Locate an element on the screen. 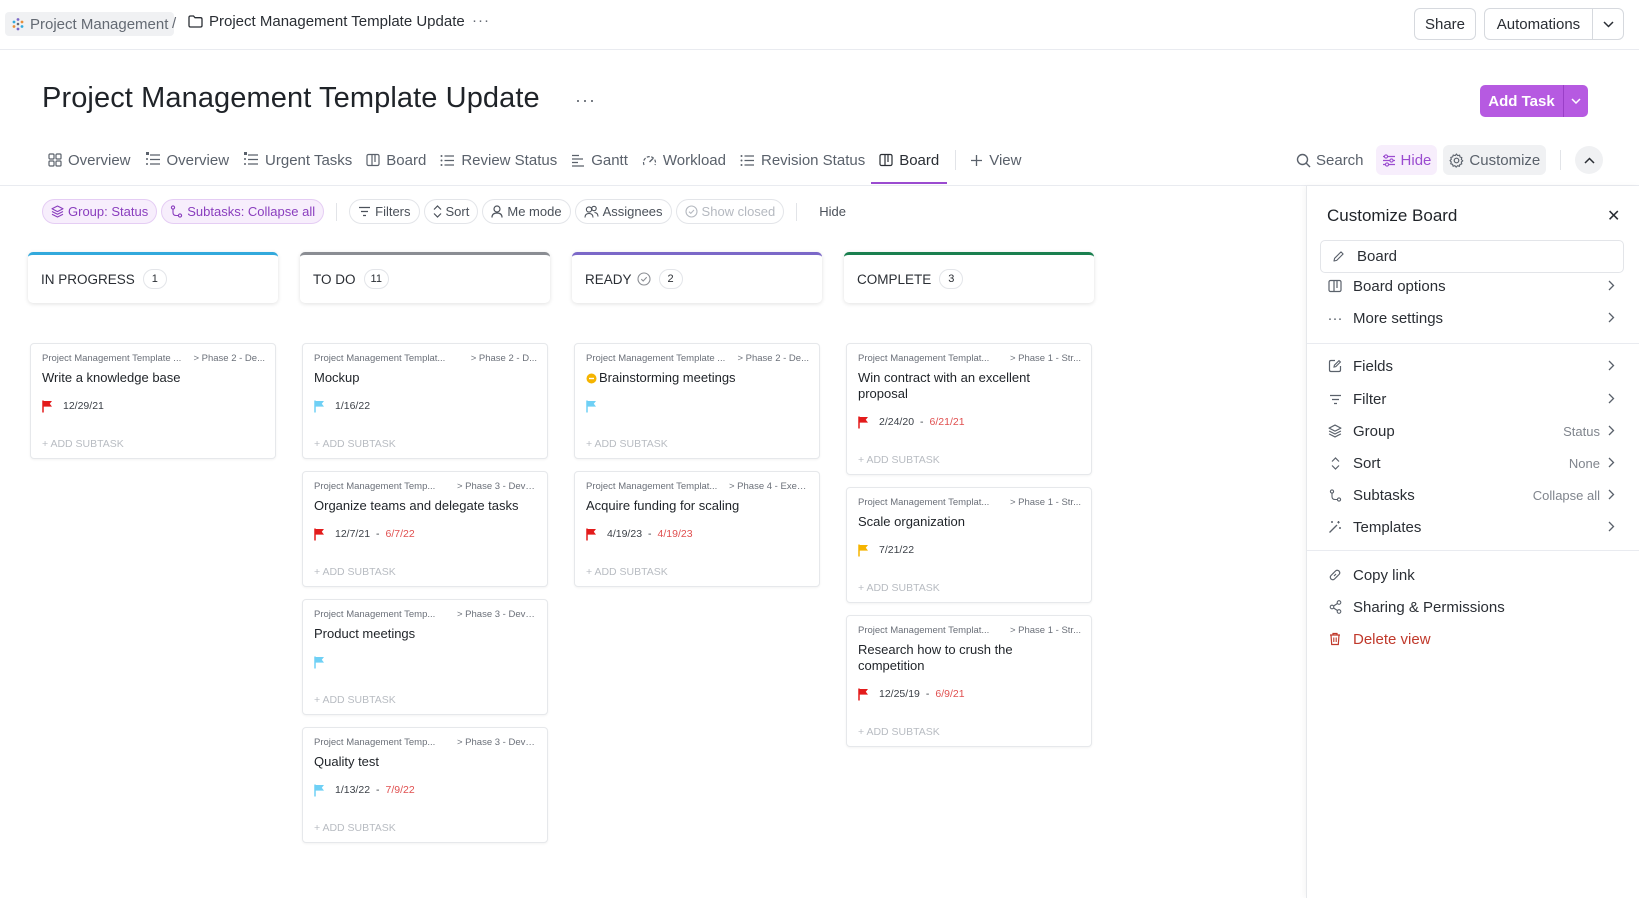 This screenshot has height=898, width=1639. breadcrumb-more-icon: ··· is located at coordinates (481, 20).